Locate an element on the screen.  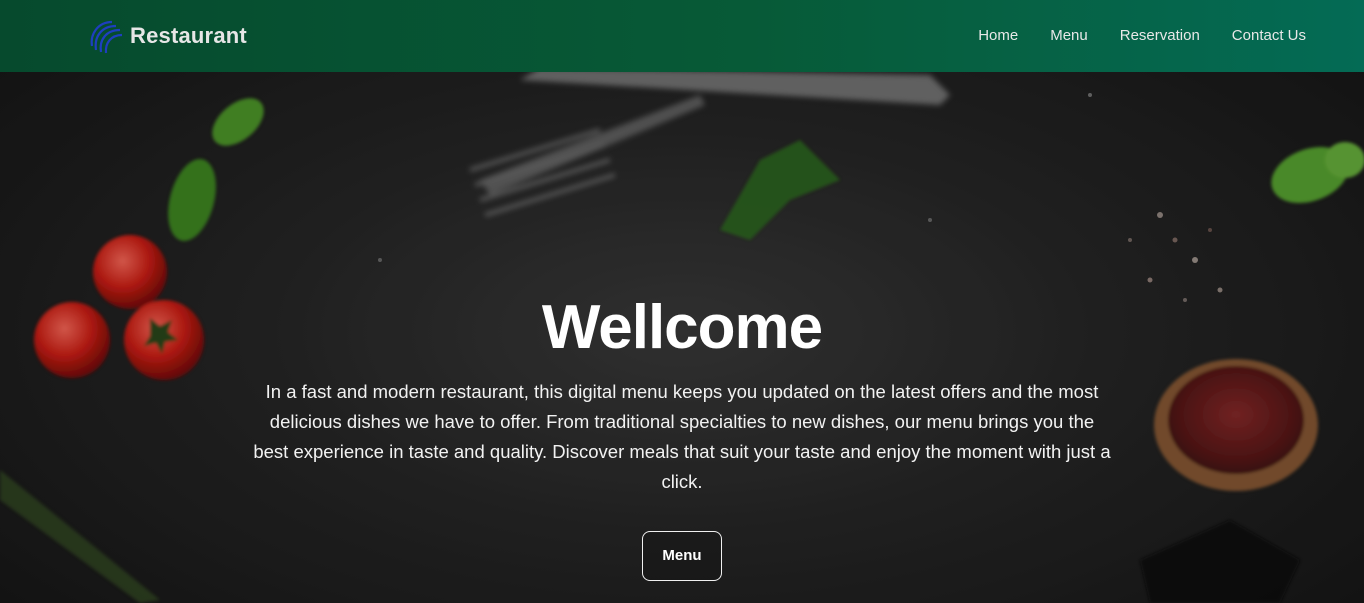
brand-name: Restaurant is located at coordinates (188, 35).